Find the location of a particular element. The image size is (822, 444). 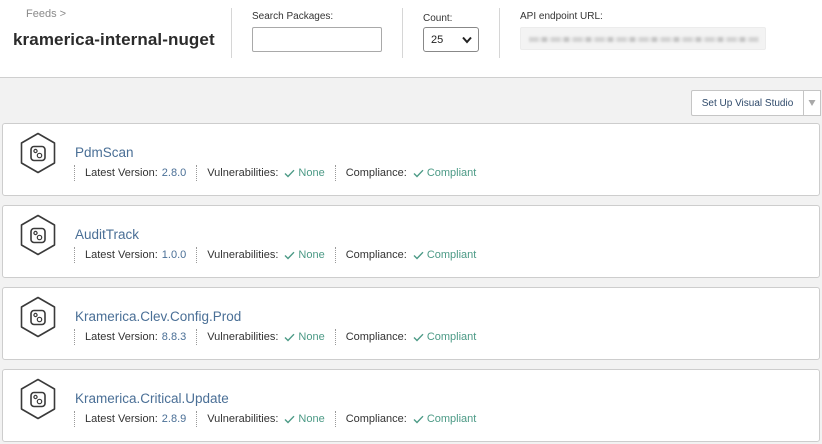

package-name-link: AuditTrack is located at coordinates (107, 234).